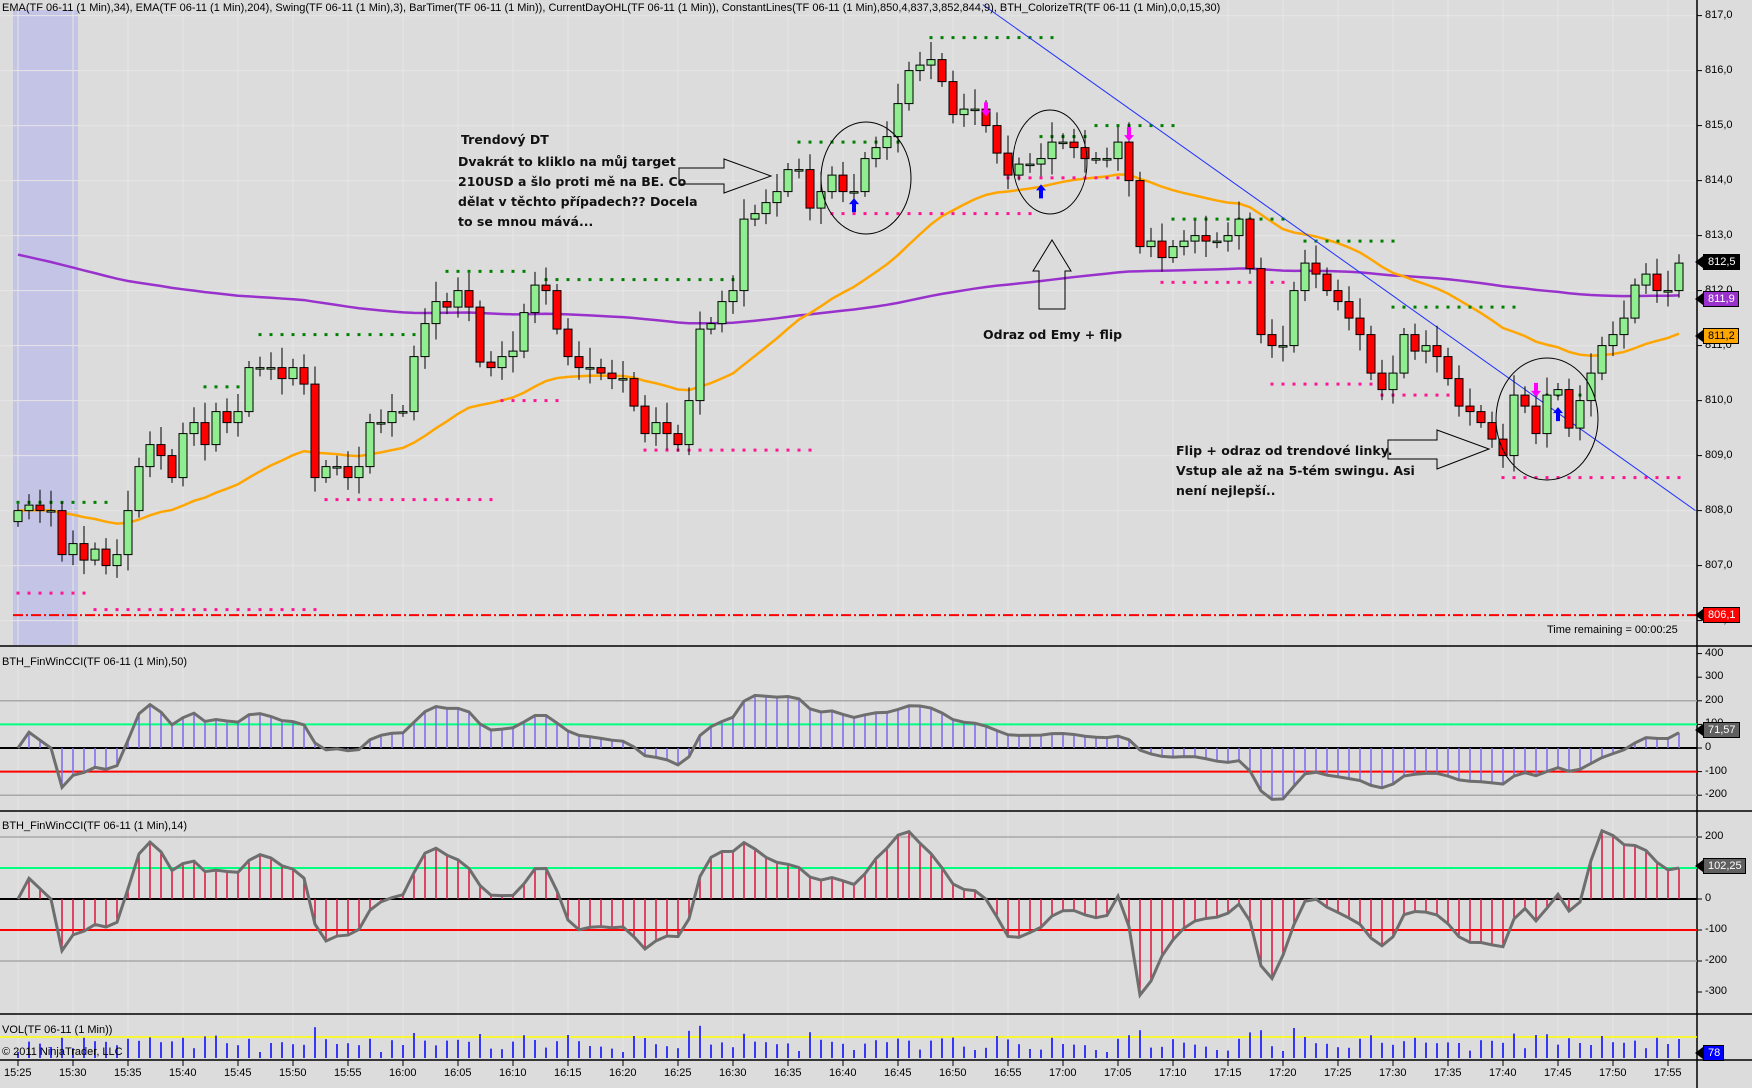 The width and height of the screenshot is (1752, 1088). What do you see at coordinates (73, 1073) in the screenshot?
I see `time-label: 15:30` at bounding box center [73, 1073].